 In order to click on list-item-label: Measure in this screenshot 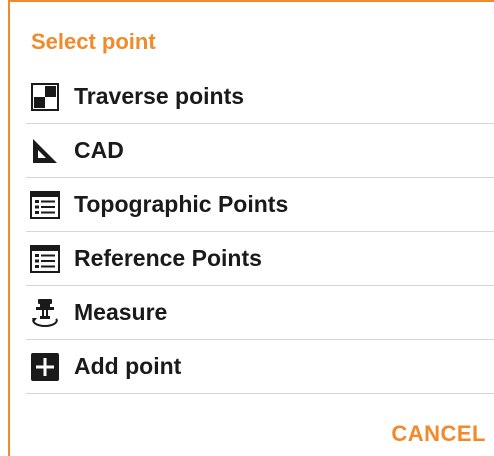, I will do `click(121, 312)`.